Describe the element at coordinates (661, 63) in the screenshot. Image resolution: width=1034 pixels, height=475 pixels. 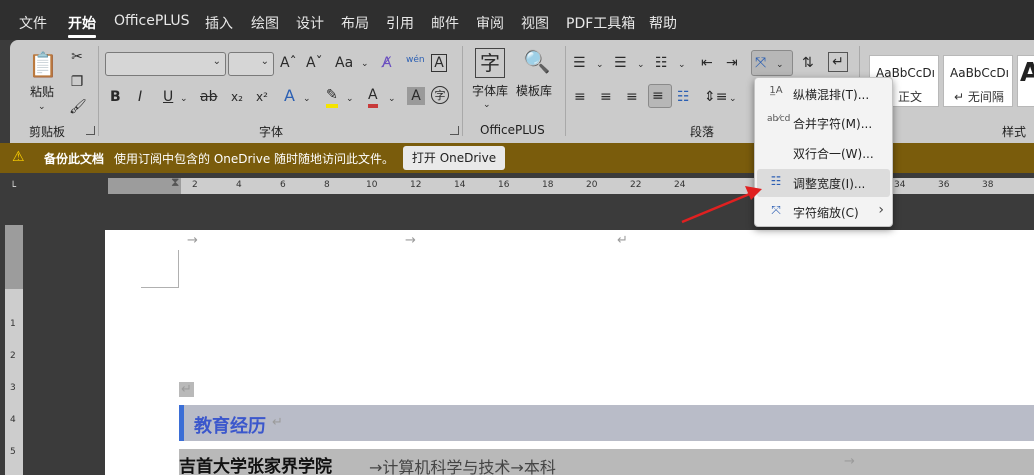
I see `multilevel-list-icon: ☷` at that location.